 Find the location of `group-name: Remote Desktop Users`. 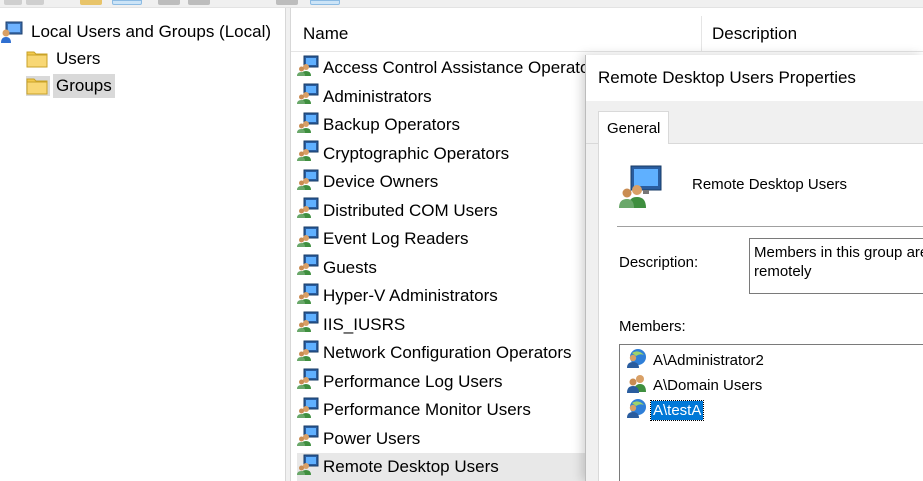

group-name: Remote Desktop Users is located at coordinates (770, 184).